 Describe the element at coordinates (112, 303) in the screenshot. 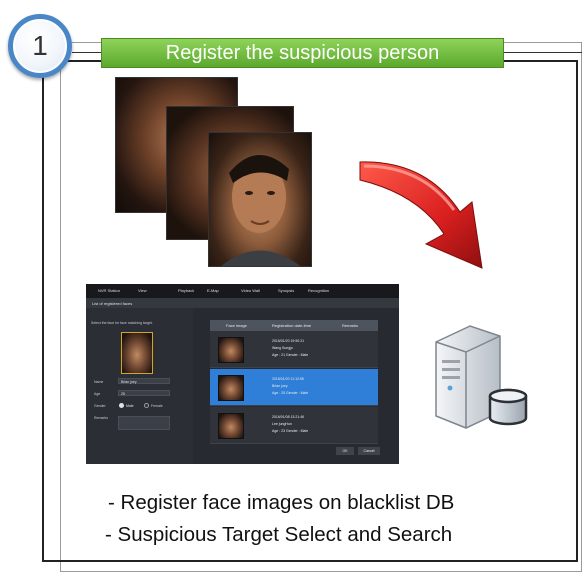

I see `list-title: List of registered faces` at that location.